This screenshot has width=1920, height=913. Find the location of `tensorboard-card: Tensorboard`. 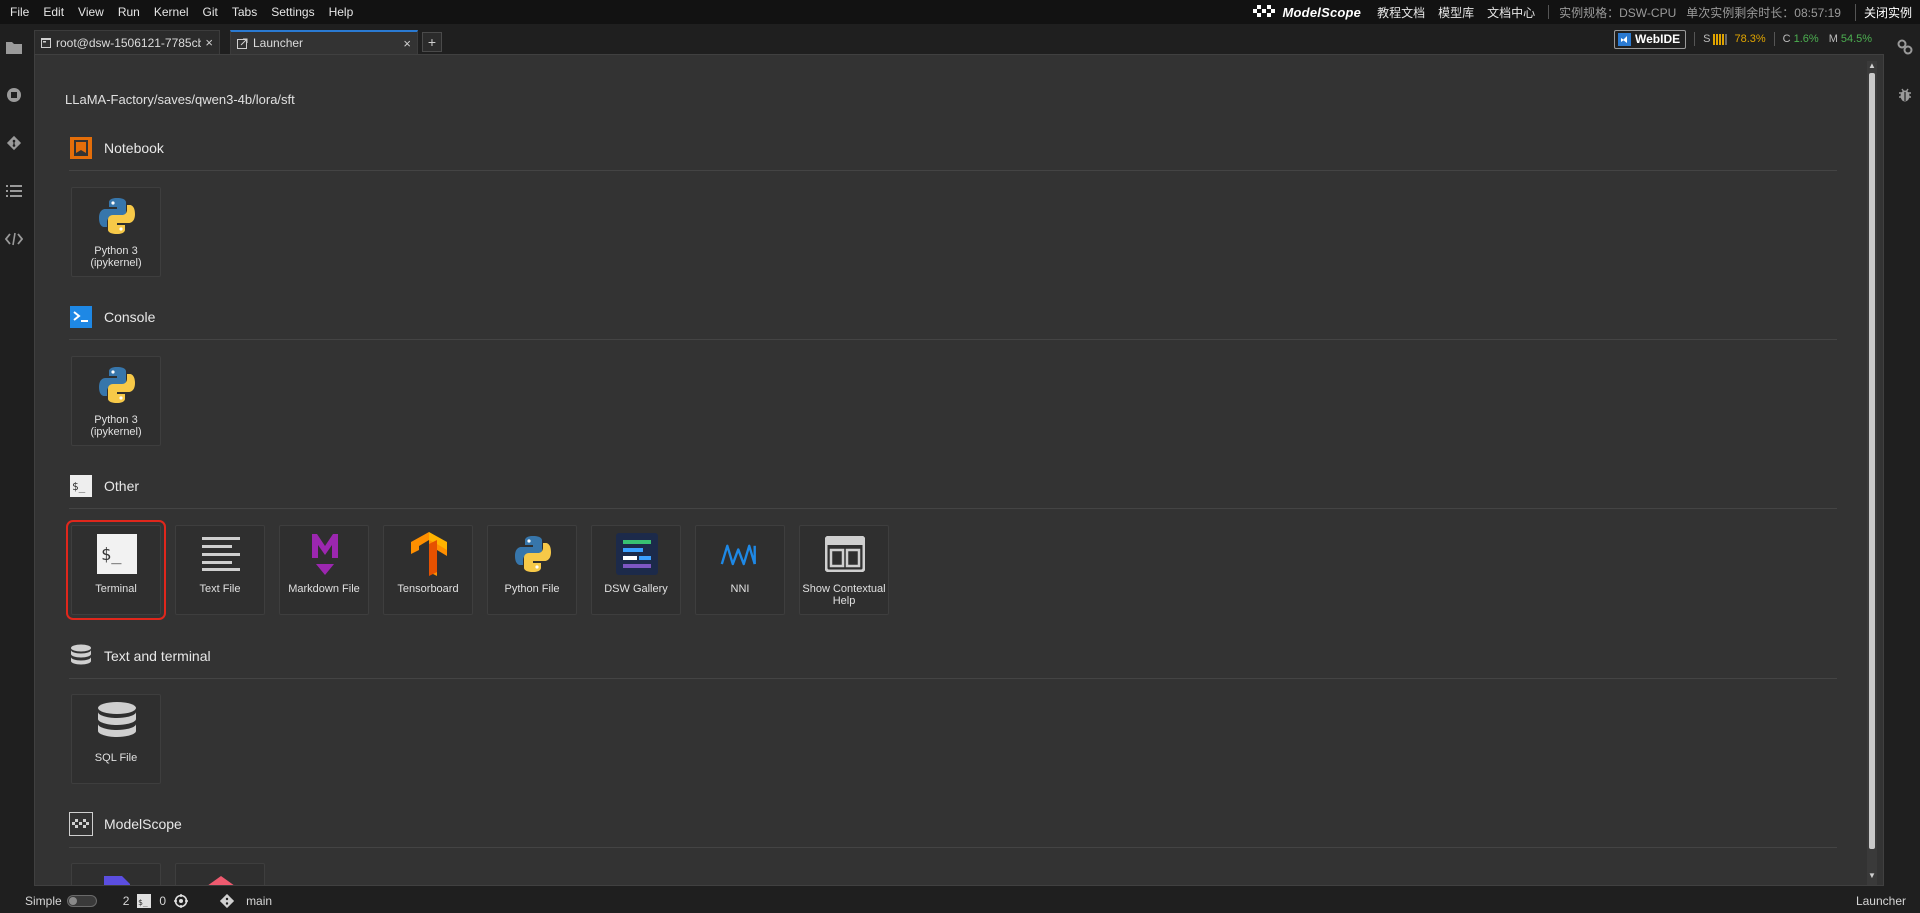

tensorboard-card: Tensorboard is located at coordinates (428, 570).